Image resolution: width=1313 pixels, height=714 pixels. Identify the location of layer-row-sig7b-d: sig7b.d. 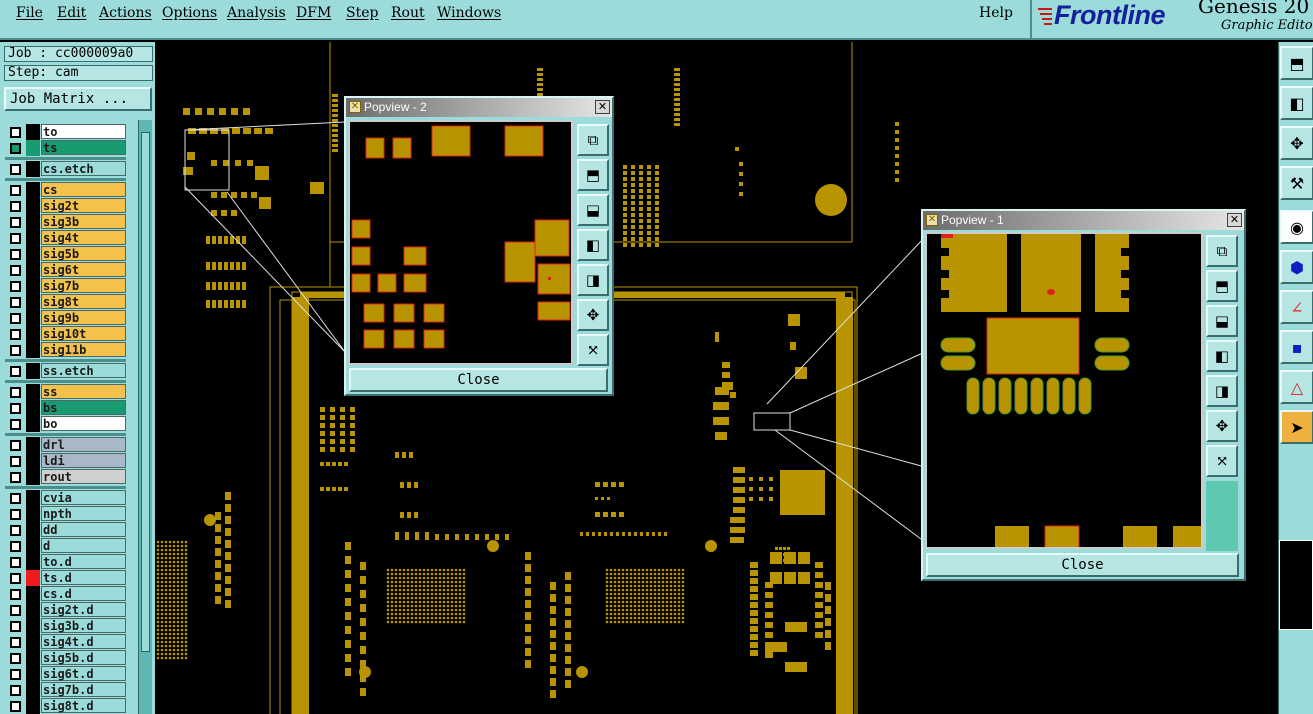
(65, 690).